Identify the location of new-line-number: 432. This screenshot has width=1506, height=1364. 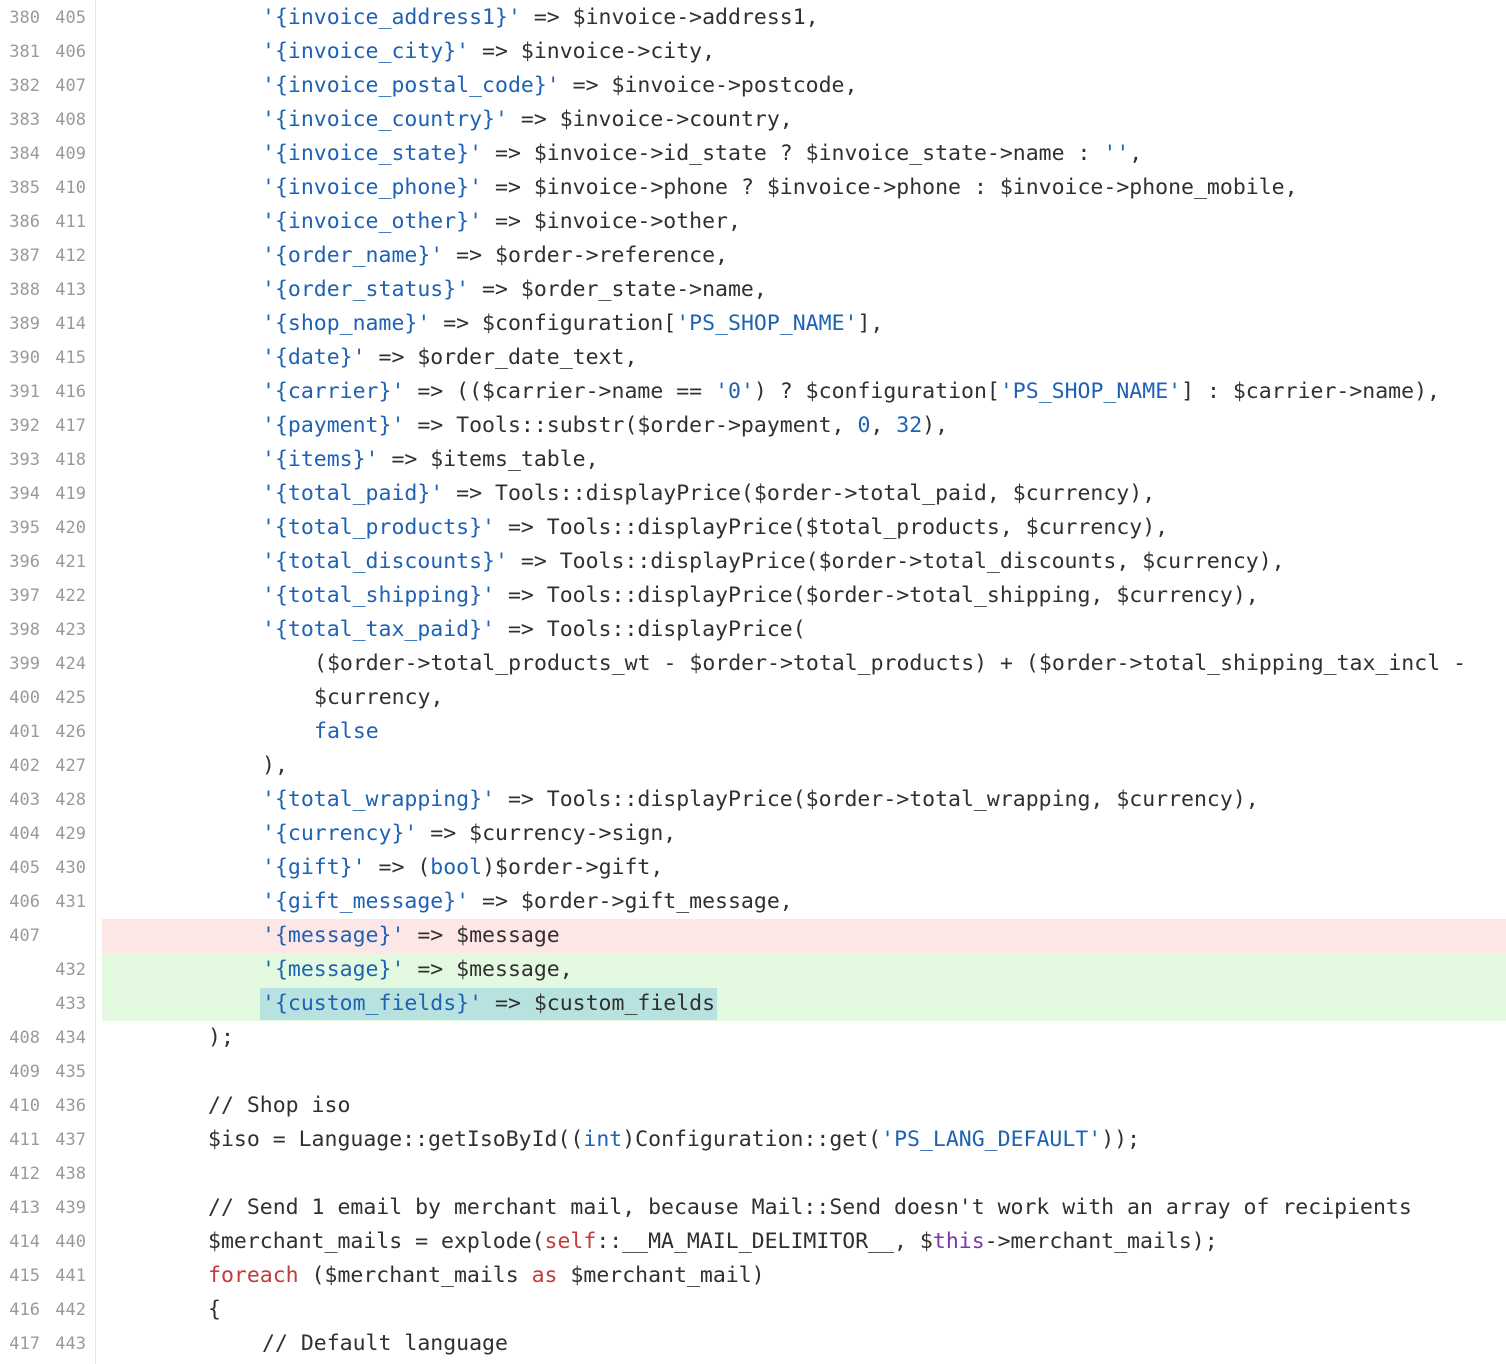
(70, 970).